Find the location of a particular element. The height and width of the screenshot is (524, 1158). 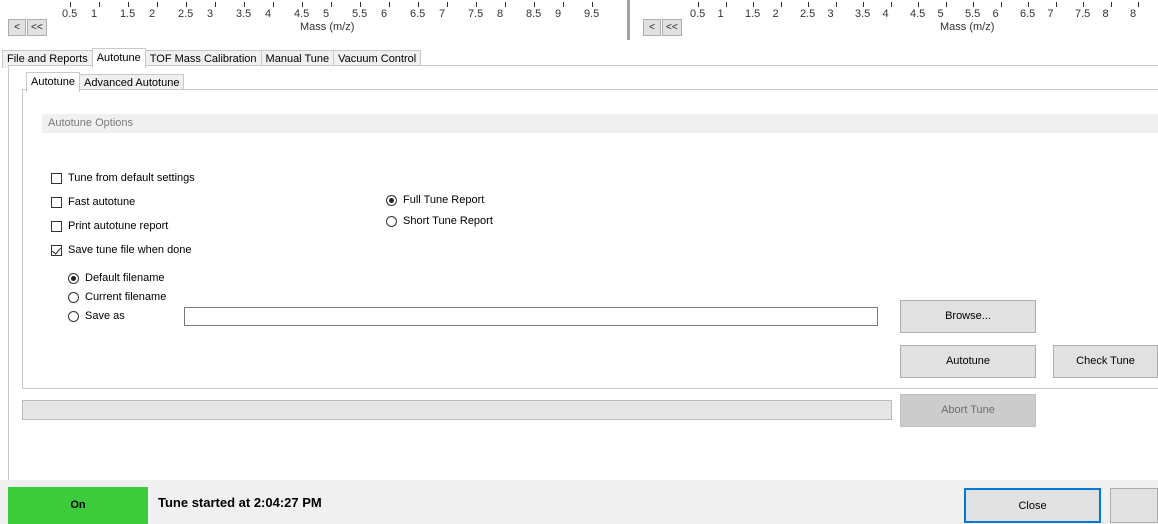

fast-autotune-checkbox: Fast autotune is located at coordinates (93, 202).